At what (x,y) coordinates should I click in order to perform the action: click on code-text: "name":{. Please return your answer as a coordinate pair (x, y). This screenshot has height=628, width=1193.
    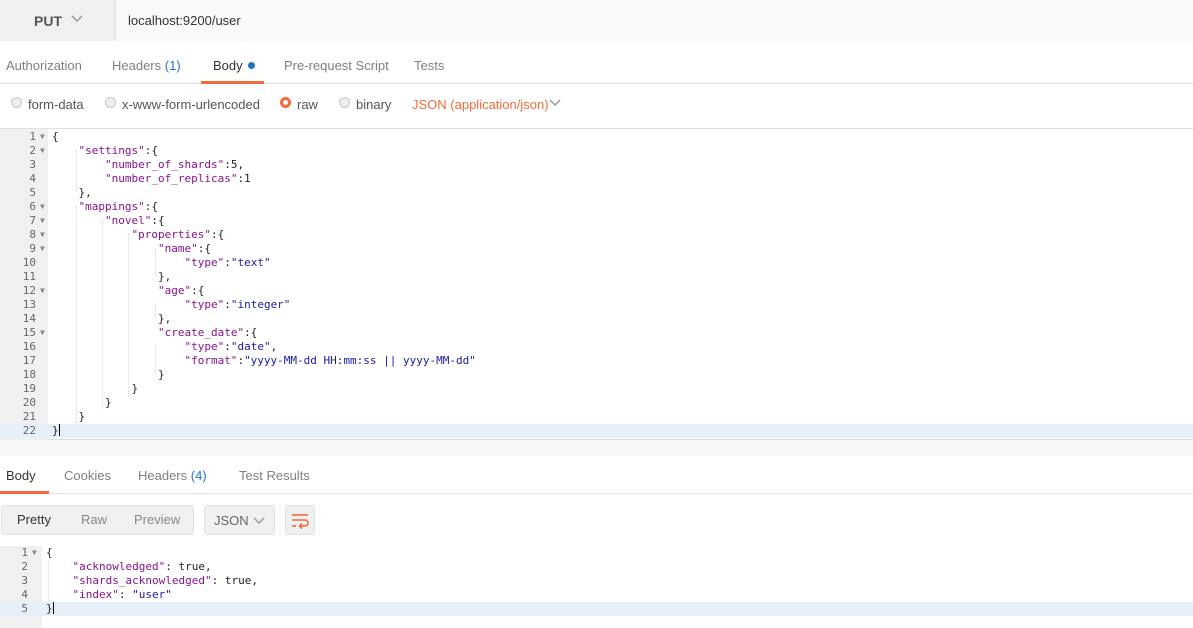
    Looking at the image, I should click on (184, 248).